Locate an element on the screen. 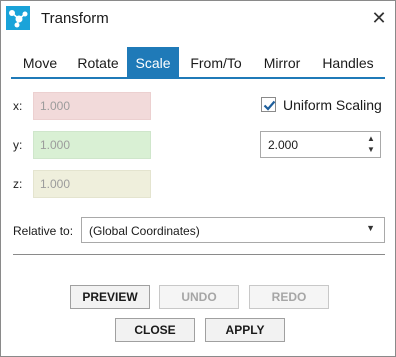 The image size is (396, 357). molecule-icon is located at coordinates (18, 18).